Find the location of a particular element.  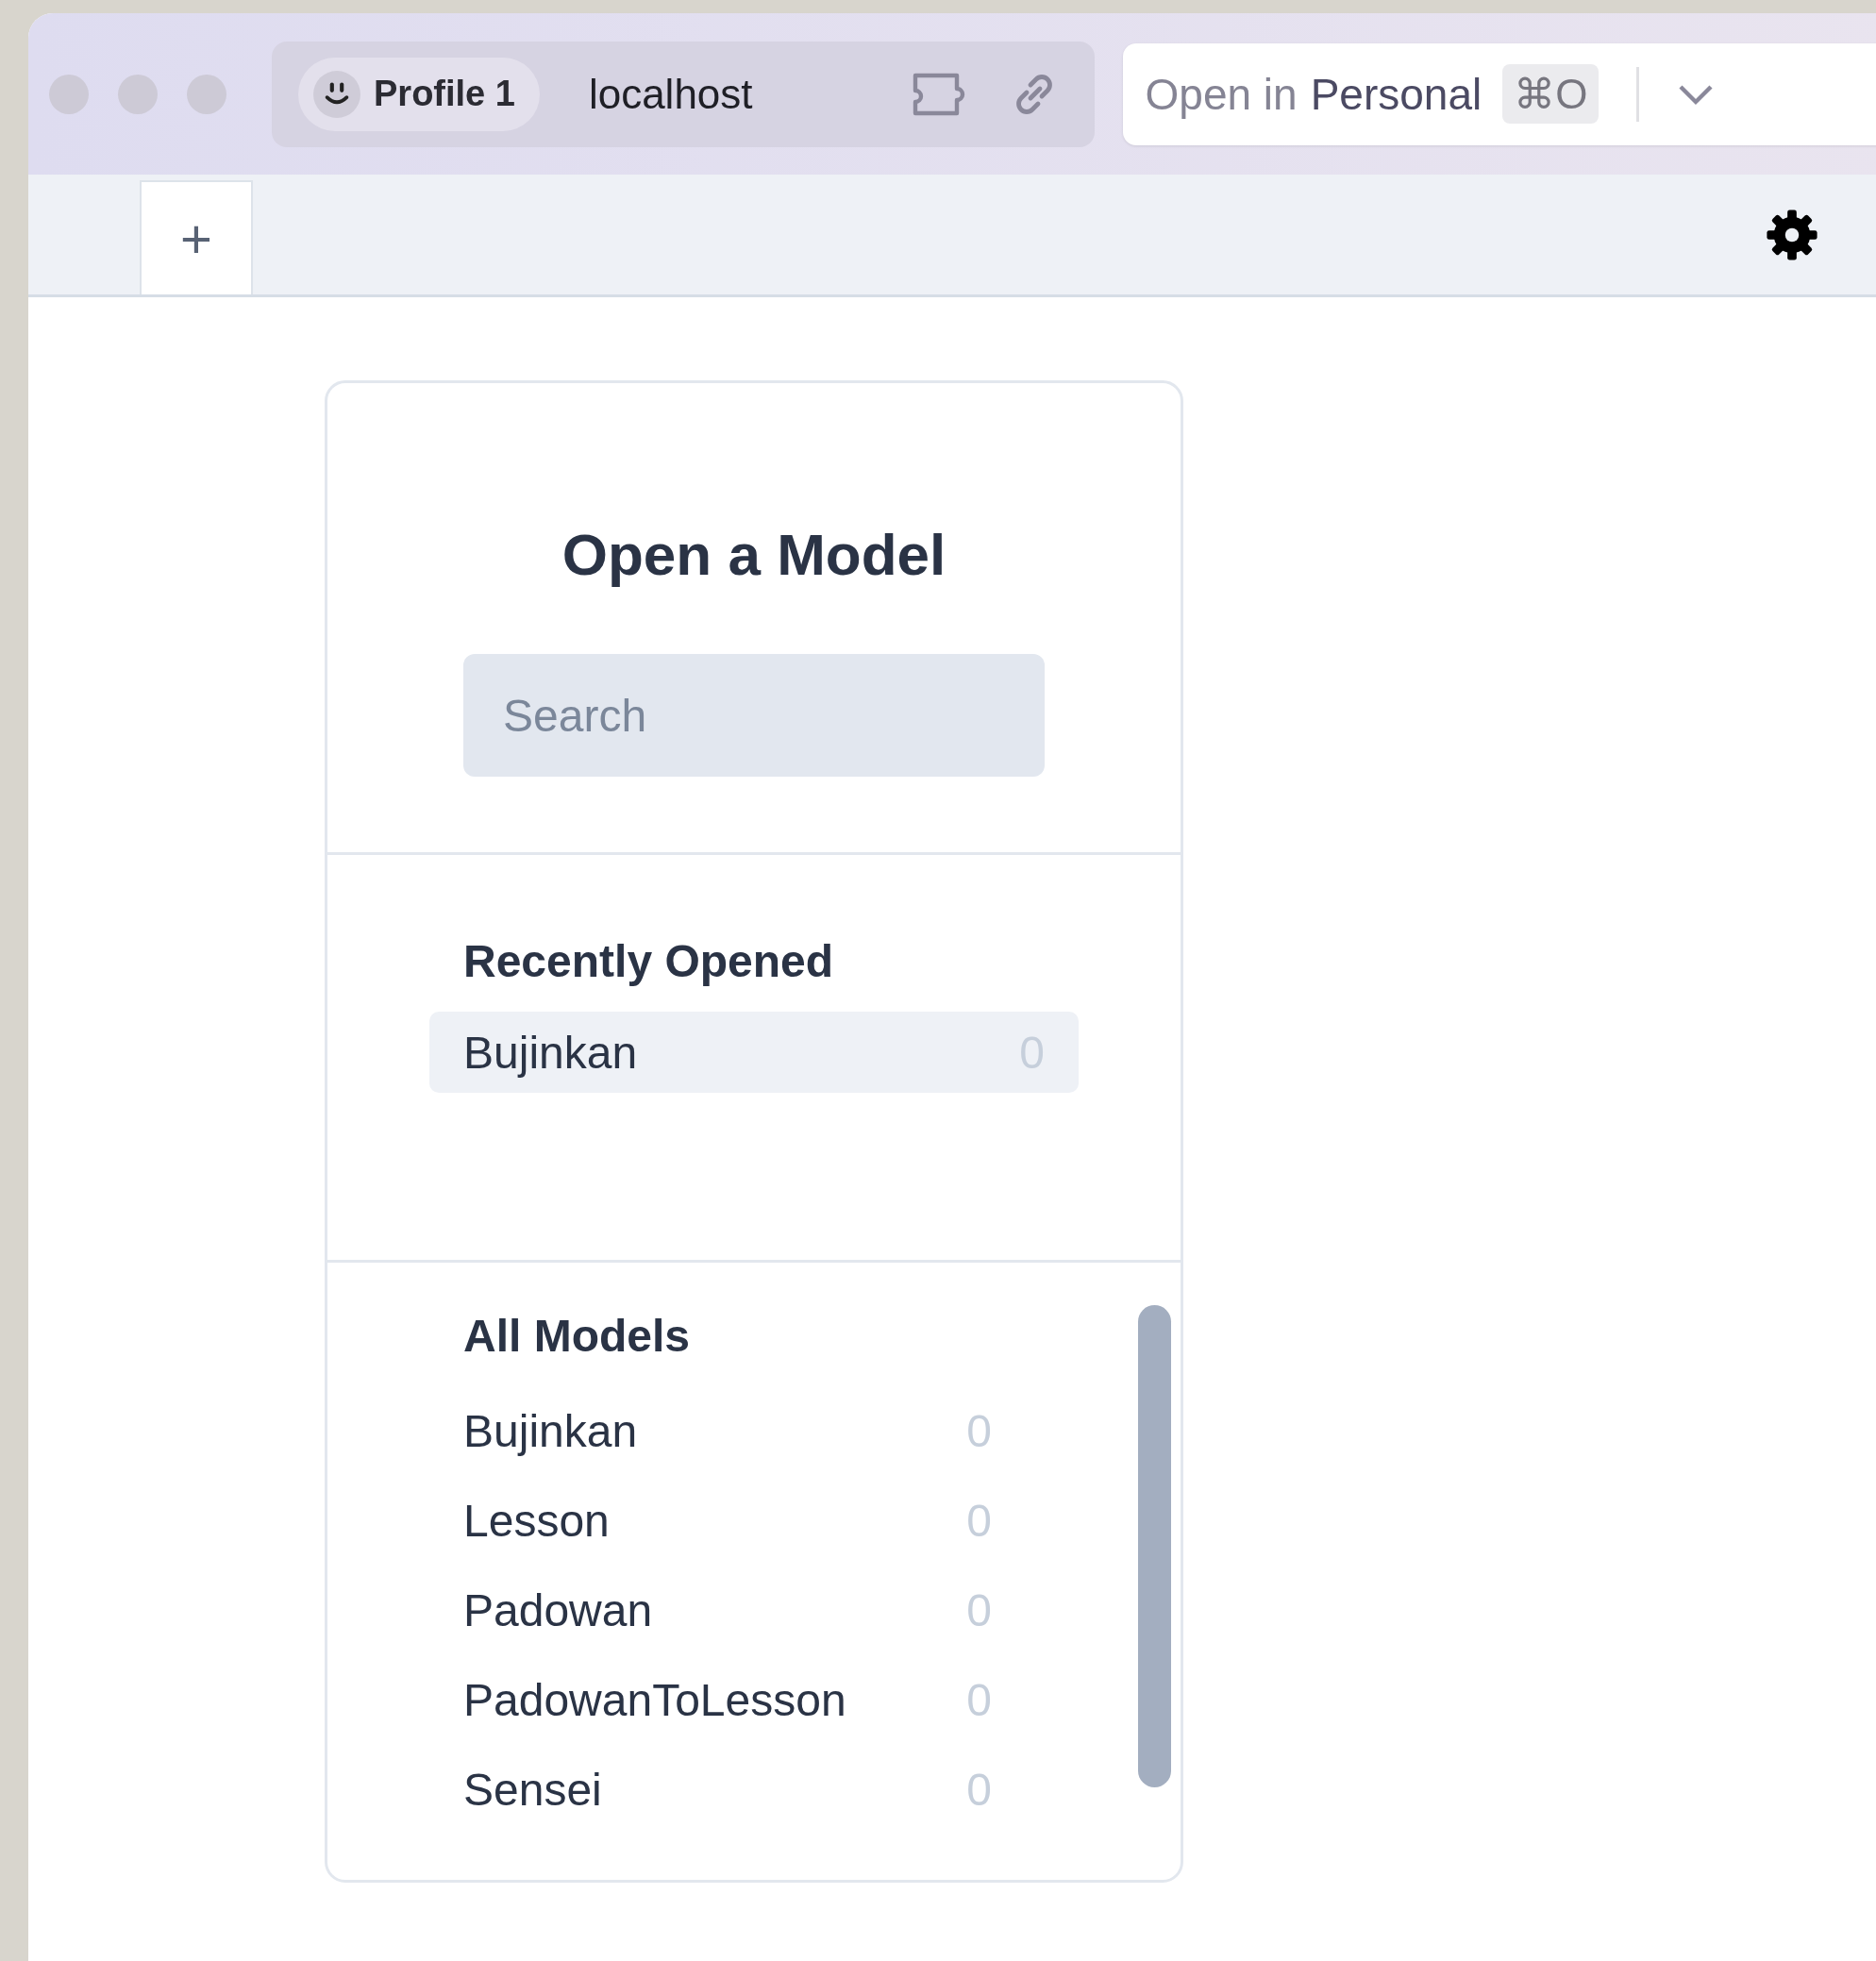

model-name: PadowanToLesson is located at coordinates (655, 1700).